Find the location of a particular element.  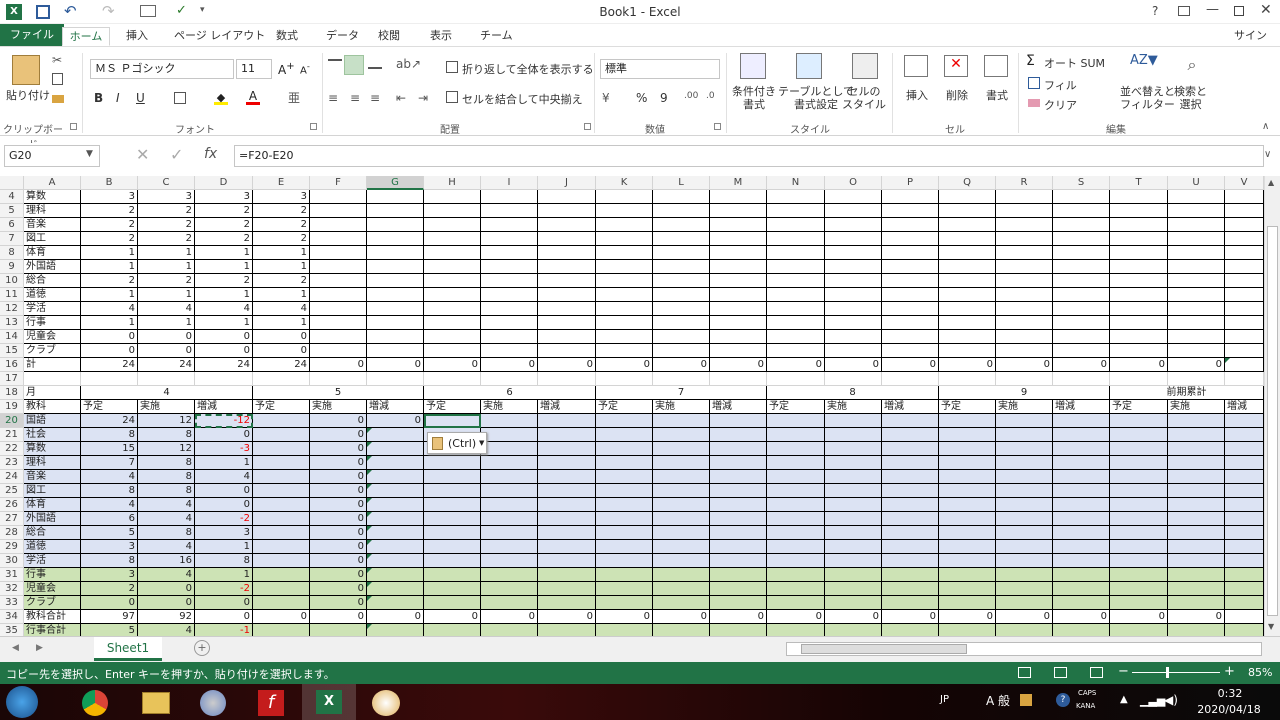

row-header: 6 is located at coordinates (12, 225).